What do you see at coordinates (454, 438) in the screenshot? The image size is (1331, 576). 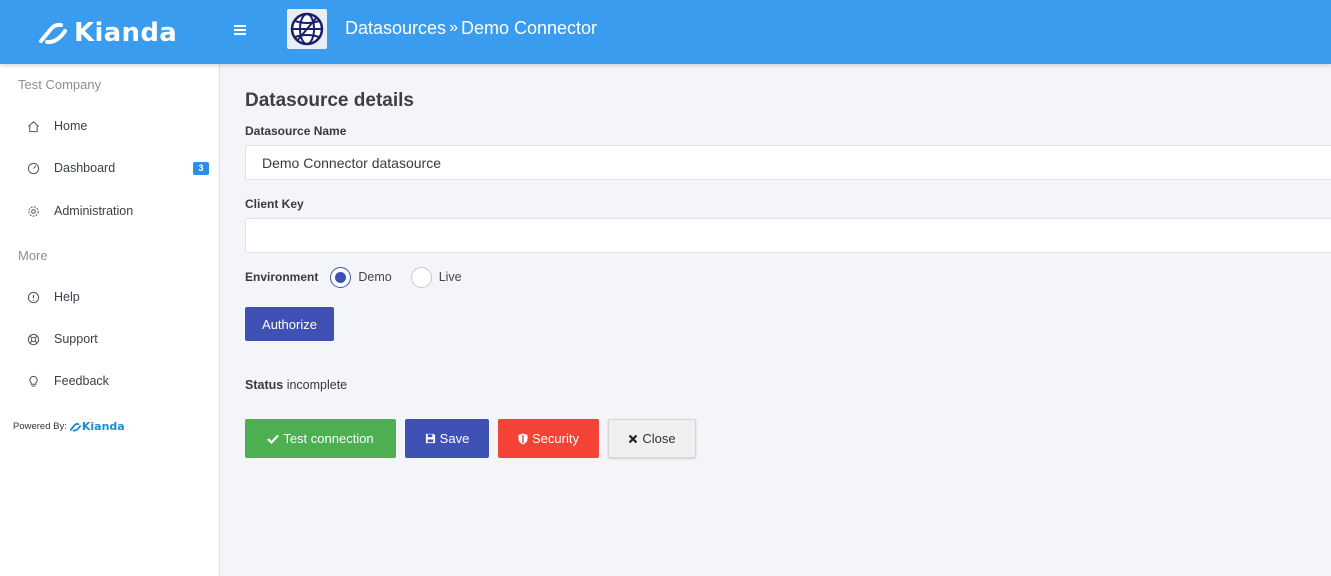 I see `save-label: Save` at bounding box center [454, 438].